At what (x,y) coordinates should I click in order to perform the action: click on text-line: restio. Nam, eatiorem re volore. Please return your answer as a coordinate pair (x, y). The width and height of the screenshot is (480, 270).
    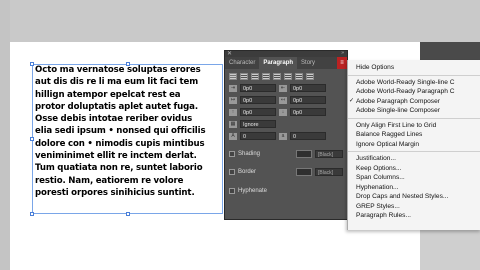
    Looking at the image, I should click on (130, 181).